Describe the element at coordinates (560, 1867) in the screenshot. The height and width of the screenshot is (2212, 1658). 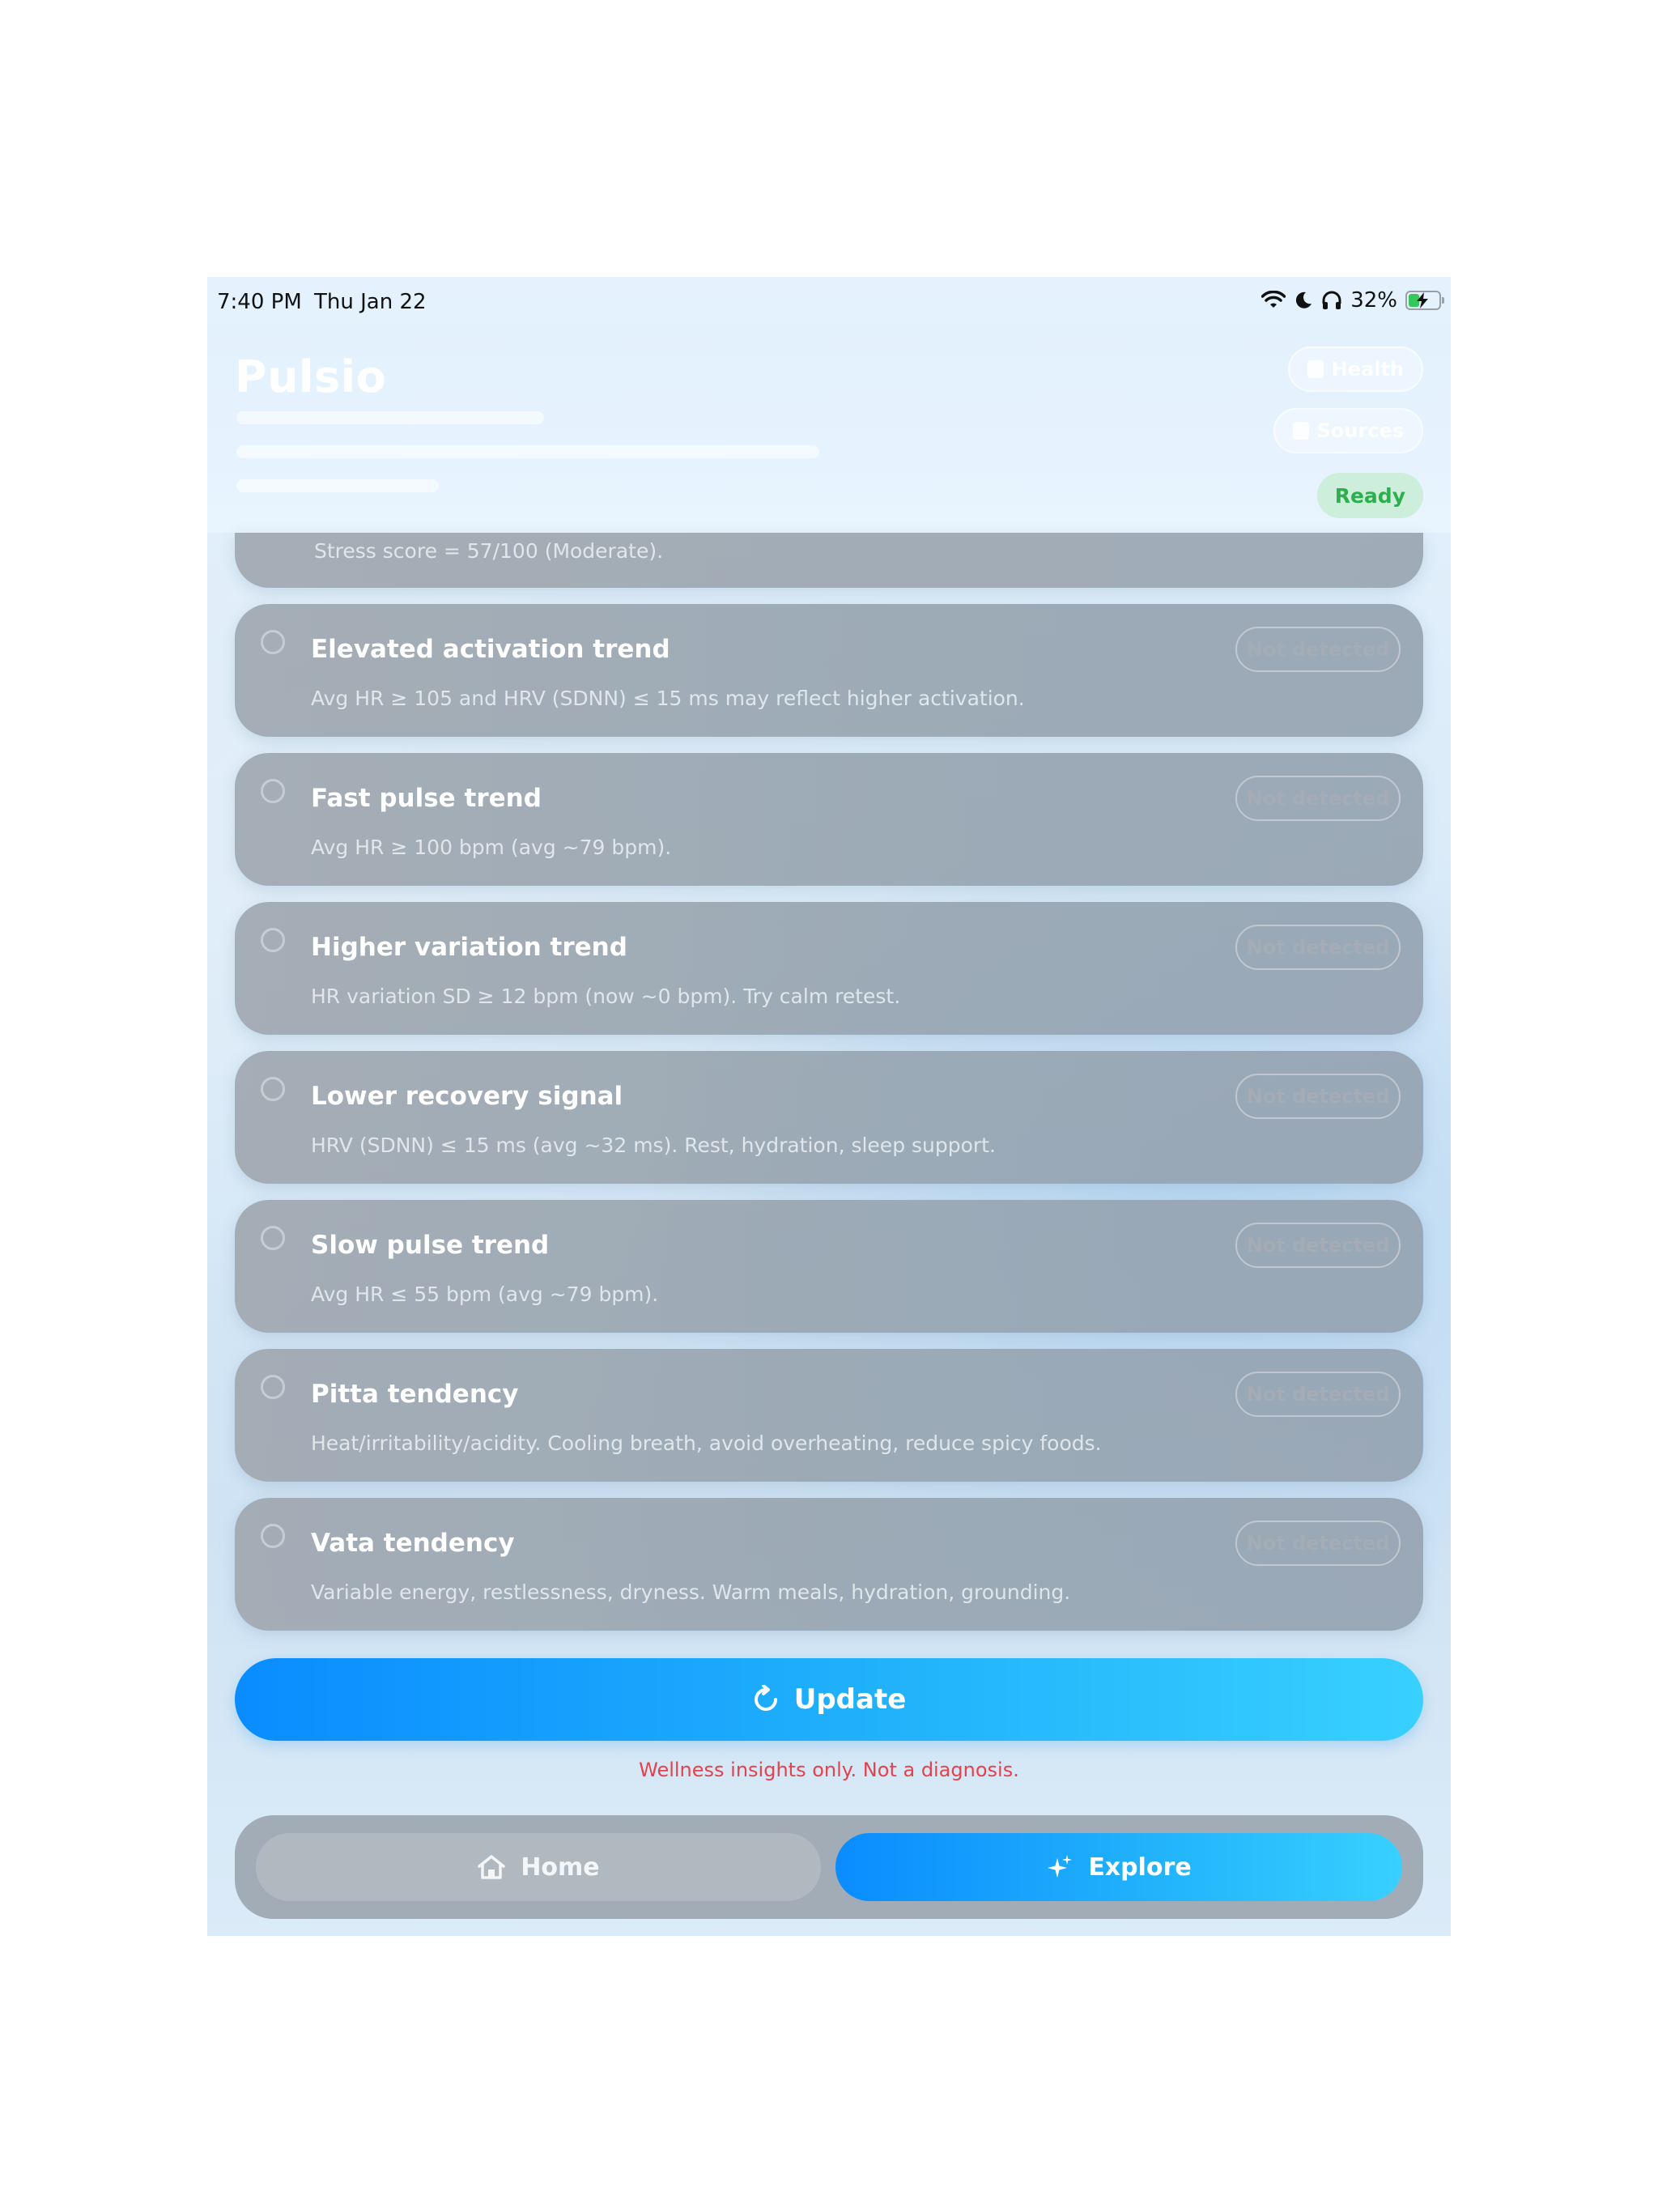
I see `tab-home-label: Home` at that location.